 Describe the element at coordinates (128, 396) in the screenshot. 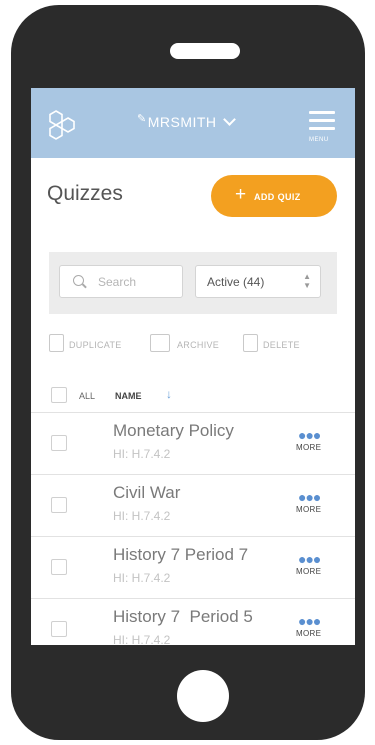

I see `name-column-header: NAME` at that location.